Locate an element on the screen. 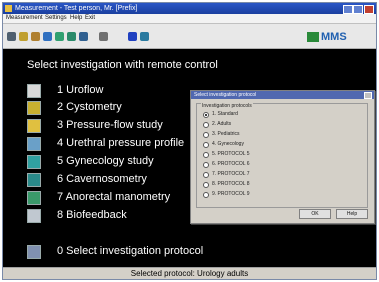 The image size is (379, 282). anorectal-icon is located at coordinates (34, 198).